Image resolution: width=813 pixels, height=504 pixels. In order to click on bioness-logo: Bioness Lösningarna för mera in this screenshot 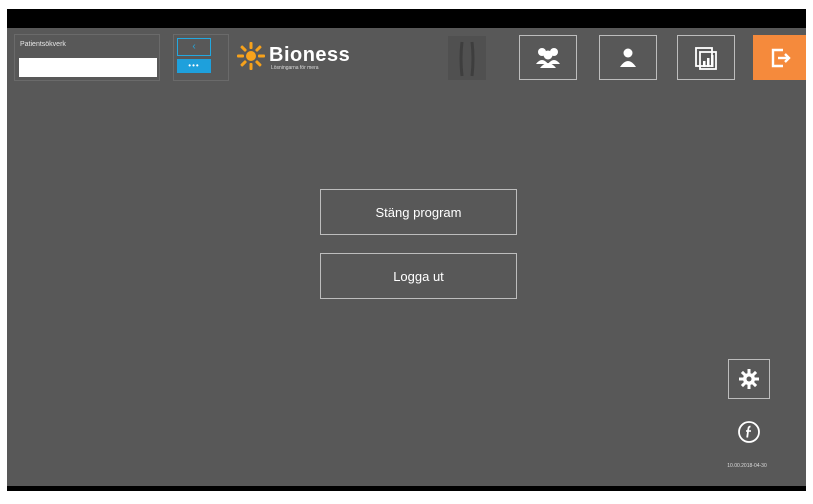, I will do `click(306, 56)`.